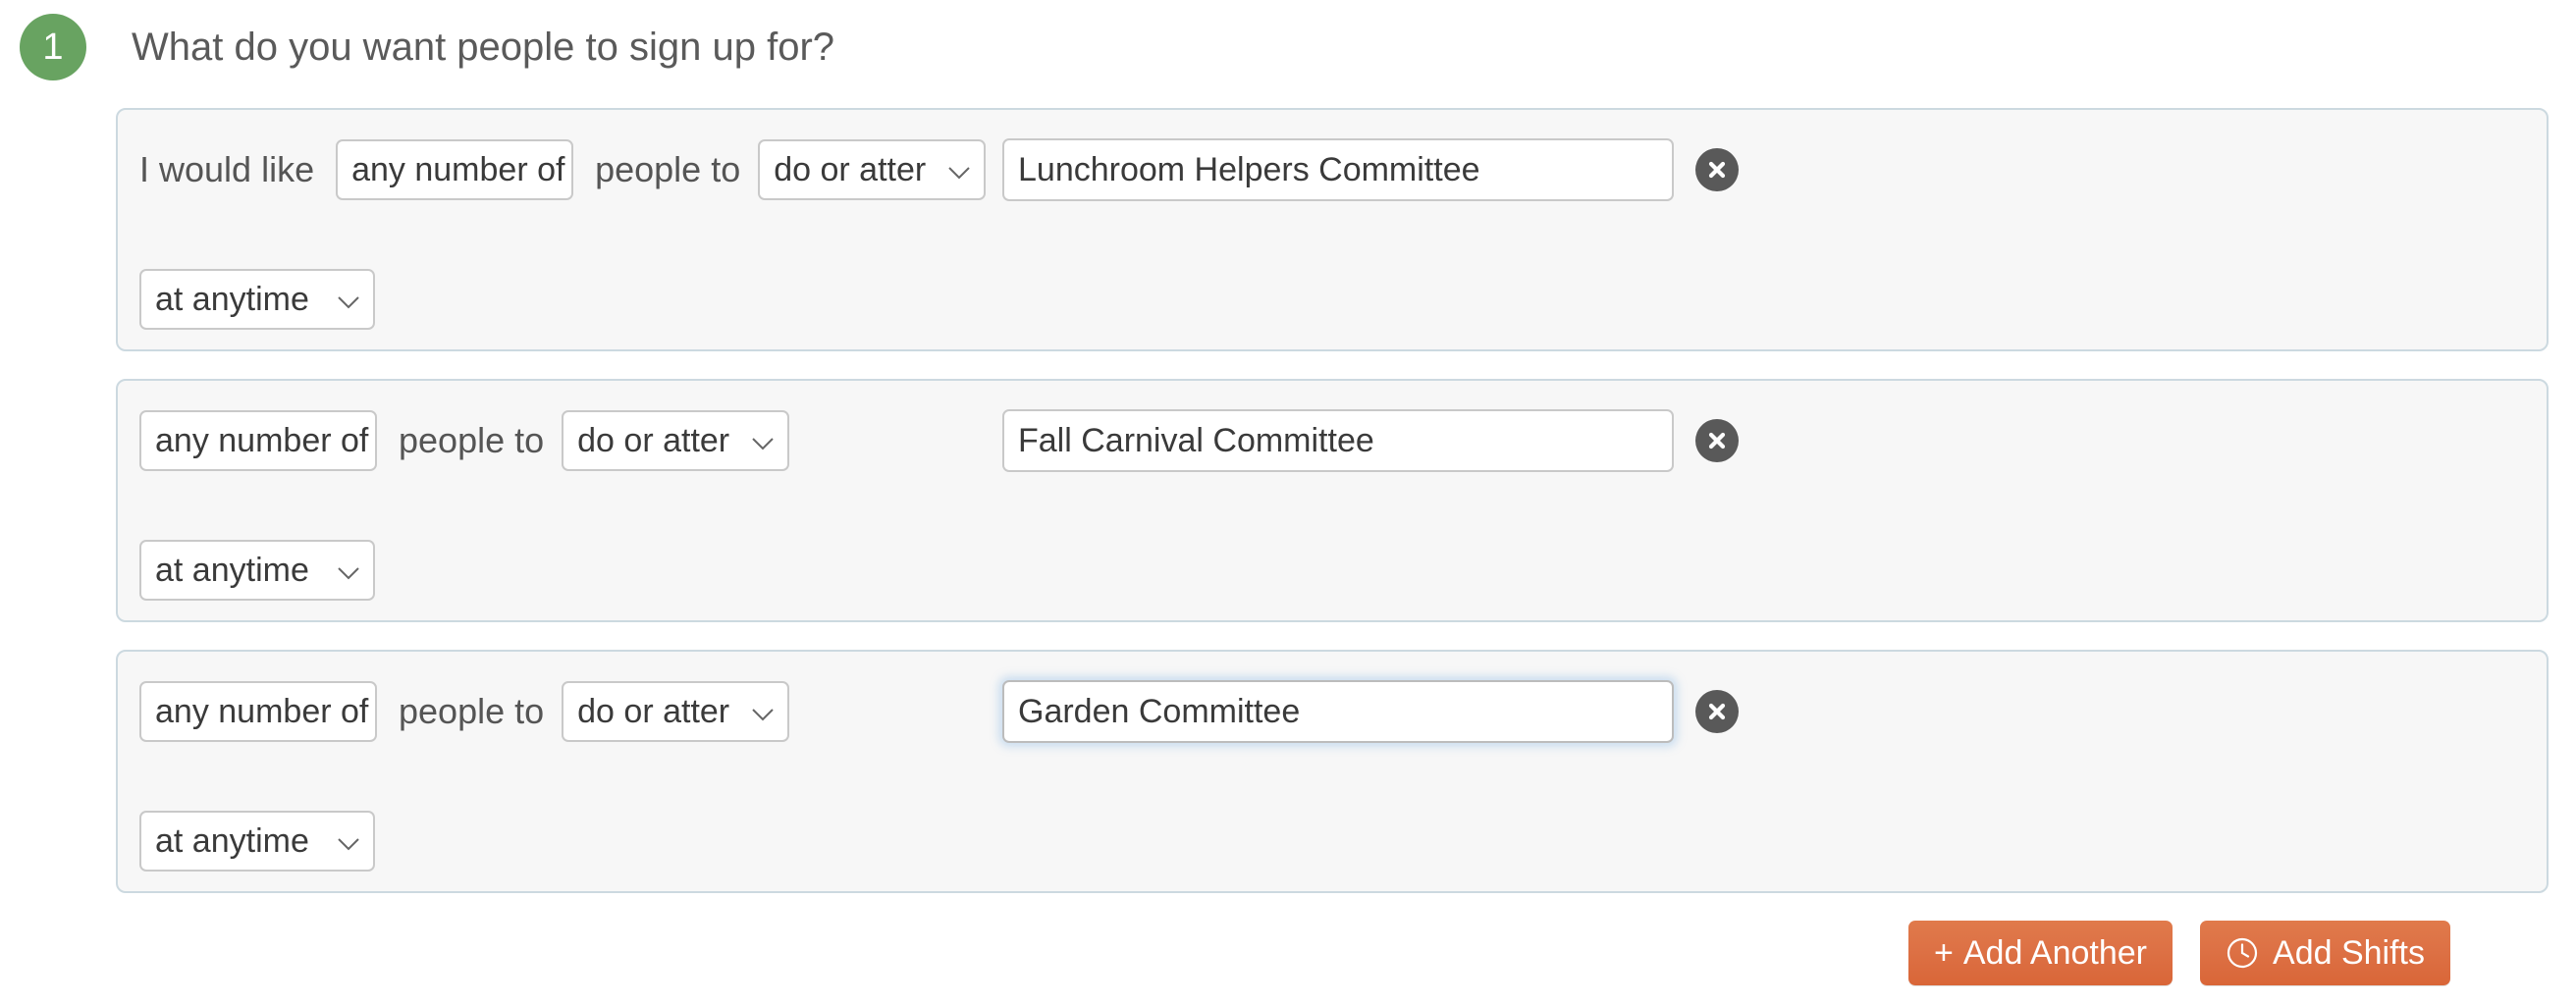 Image resolution: width=2576 pixels, height=1005 pixels. Describe the element at coordinates (653, 440) in the screenshot. I see `activity-select-value-1: do or atter` at that location.